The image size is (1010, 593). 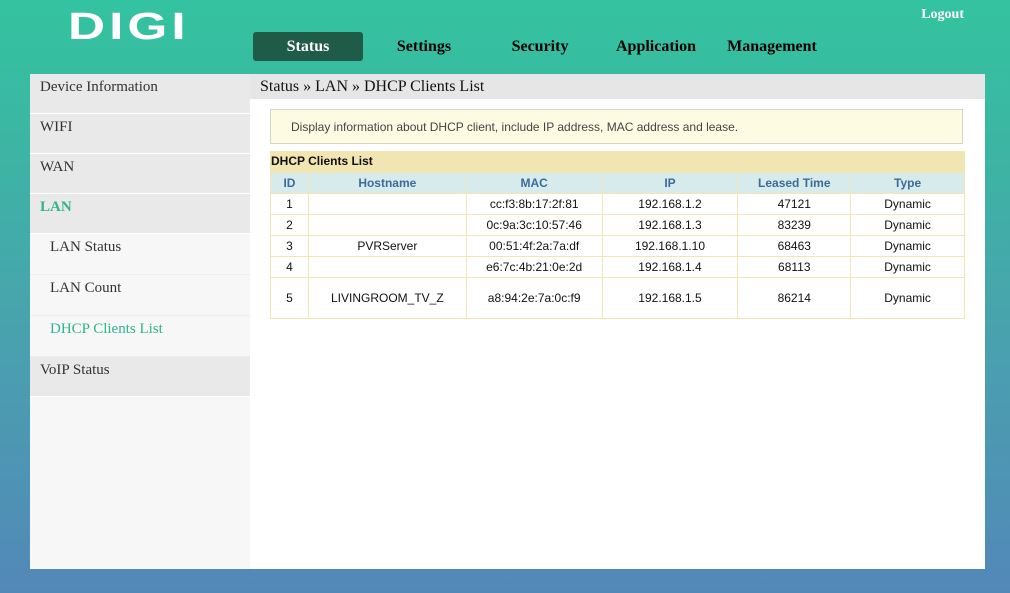 I want to click on sidebar-item-wan: WAN, so click(x=140, y=174).